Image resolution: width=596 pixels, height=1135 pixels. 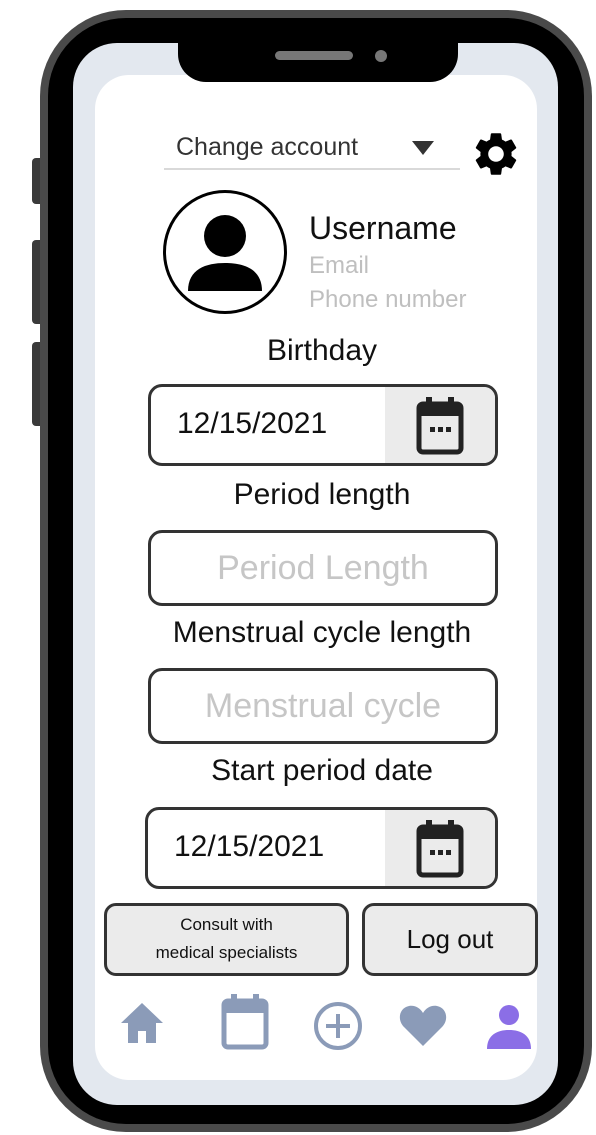 I want to click on chevron-down-icon, so click(x=423, y=148).